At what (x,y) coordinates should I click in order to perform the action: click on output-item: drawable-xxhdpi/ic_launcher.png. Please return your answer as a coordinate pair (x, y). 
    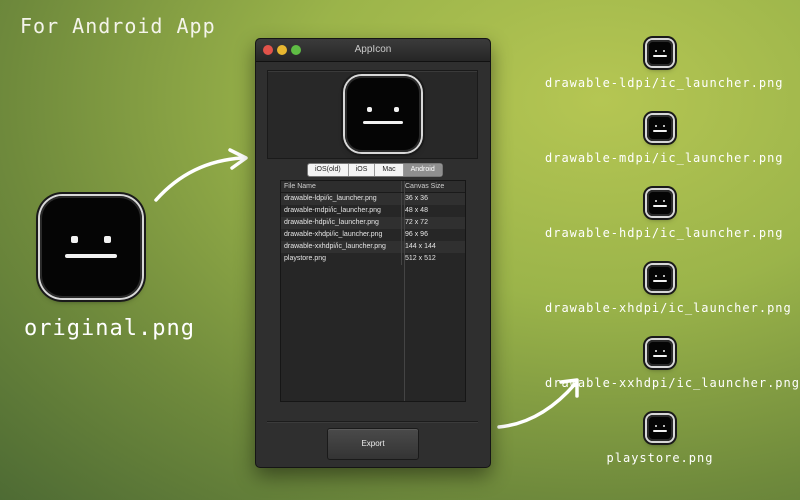
    Looking at the image, I should click on (672, 365).